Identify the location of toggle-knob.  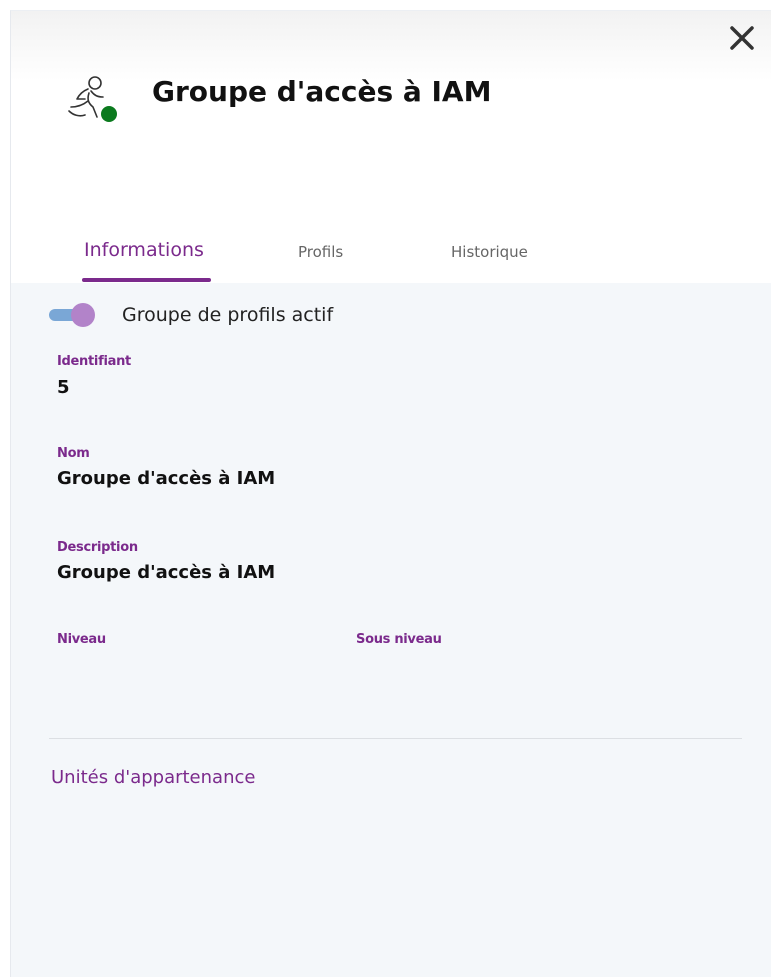
(83, 315).